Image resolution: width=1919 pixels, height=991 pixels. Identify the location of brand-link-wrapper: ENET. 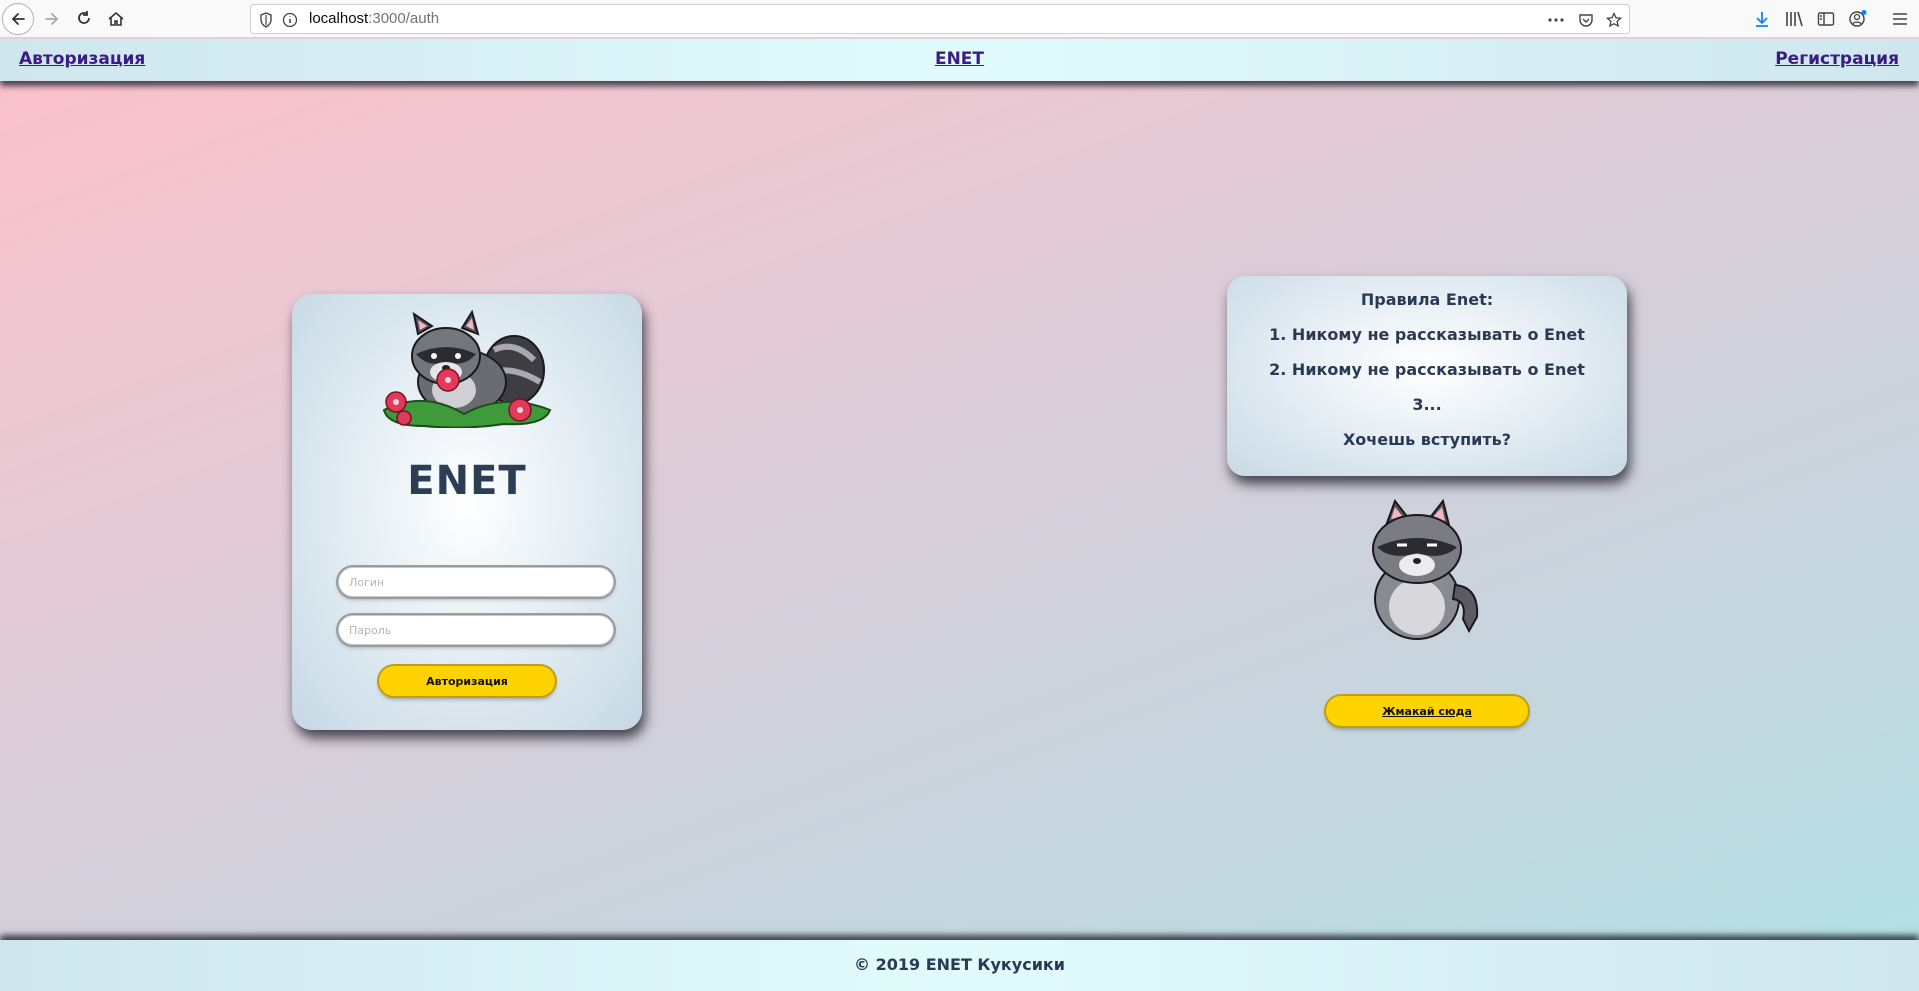
(959, 59).